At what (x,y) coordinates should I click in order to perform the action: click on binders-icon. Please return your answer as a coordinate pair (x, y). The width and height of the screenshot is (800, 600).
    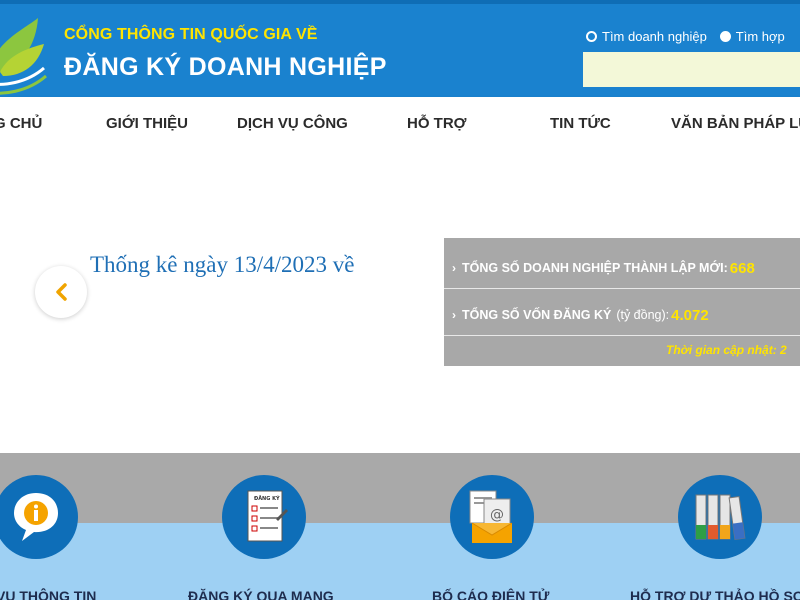
    Looking at the image, I should click on (720, 517).